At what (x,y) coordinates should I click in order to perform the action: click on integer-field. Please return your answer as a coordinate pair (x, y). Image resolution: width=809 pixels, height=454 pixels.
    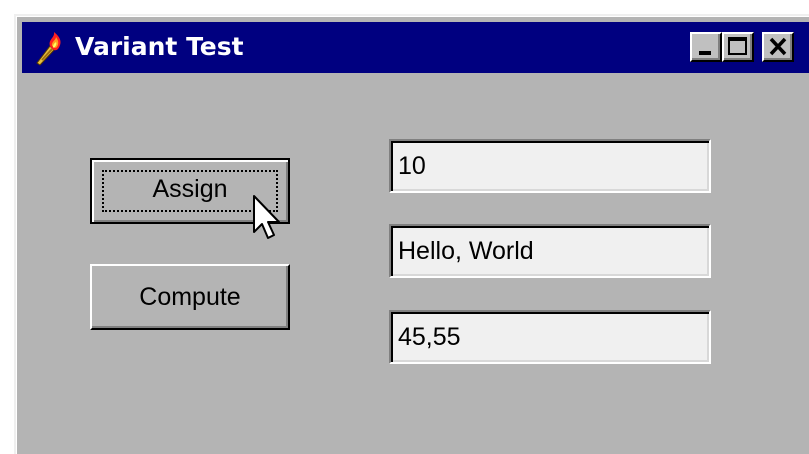
    Looking at the image, I should click on (550, 166).